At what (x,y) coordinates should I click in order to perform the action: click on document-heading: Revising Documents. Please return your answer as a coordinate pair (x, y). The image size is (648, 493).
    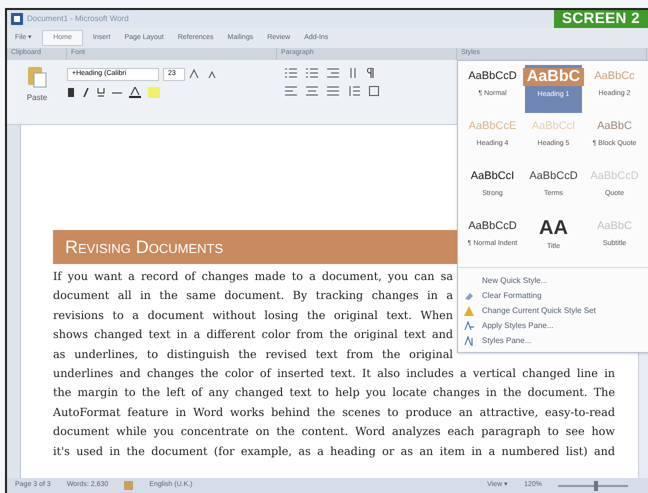
    Looking at the image, I should click on (144, 247).